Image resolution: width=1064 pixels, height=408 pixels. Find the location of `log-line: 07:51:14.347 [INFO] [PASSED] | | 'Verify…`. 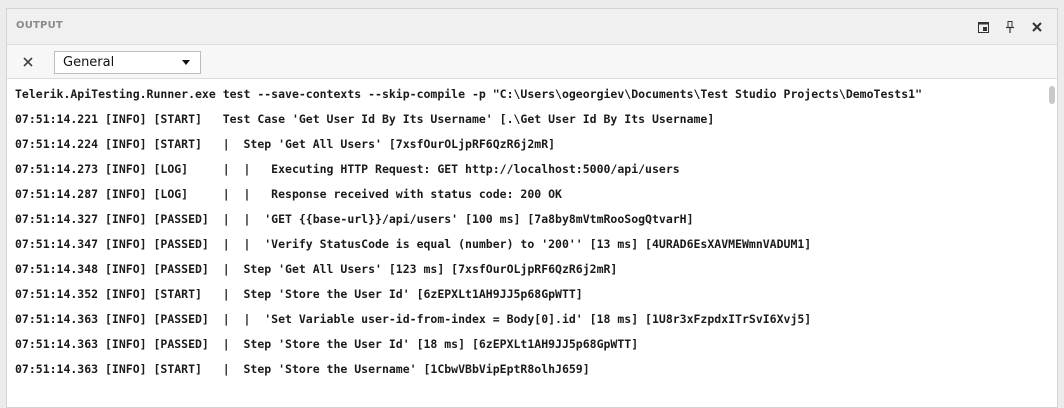

log-line: 07:51:14.347 [INFO] [PASSED] | | 'Verify… is located at coordinates (413, 244).